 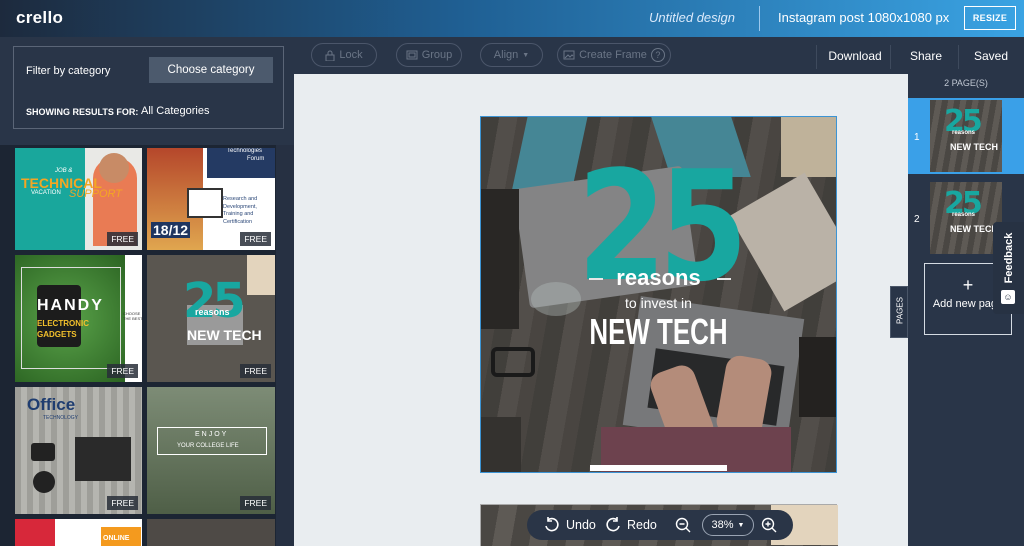 I want to click on pages-panel-toggle: PAGES, so click(x=899, y=312).